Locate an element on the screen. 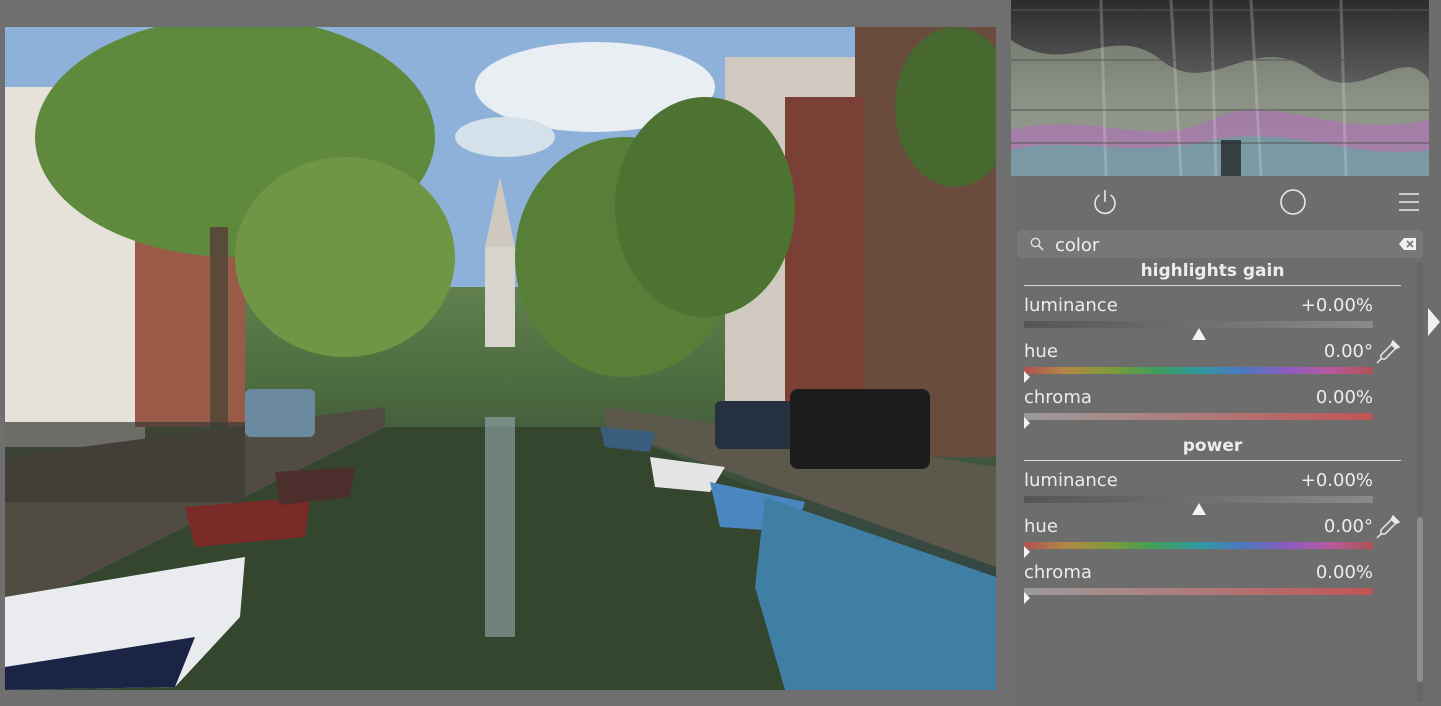 The height and width of the screenshot is (706, 1441). power-icon is located at coordinates (1105, 202).